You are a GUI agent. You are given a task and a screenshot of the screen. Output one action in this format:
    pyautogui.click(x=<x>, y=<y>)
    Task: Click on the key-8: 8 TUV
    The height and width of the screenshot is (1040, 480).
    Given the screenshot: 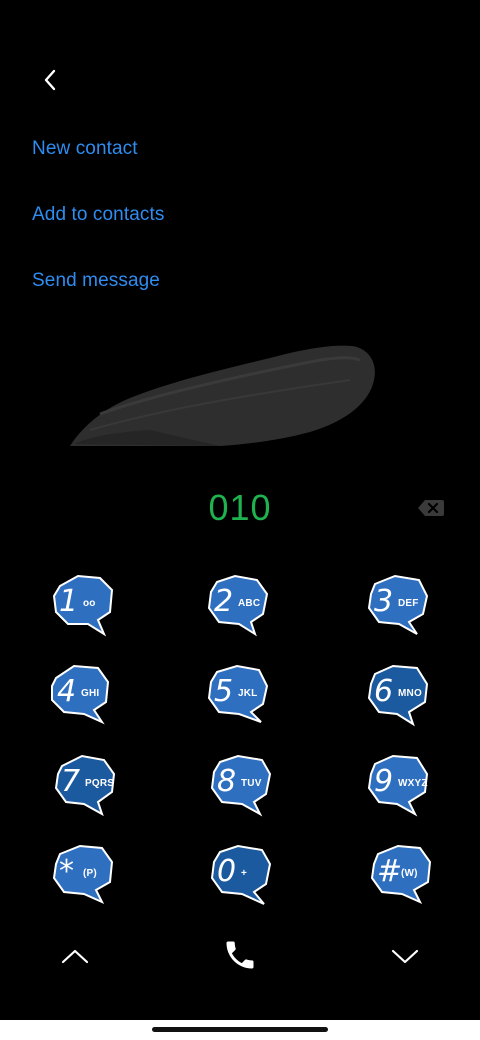 What is the action you would take?
    pyautogui.click(x=243, y=787)
    